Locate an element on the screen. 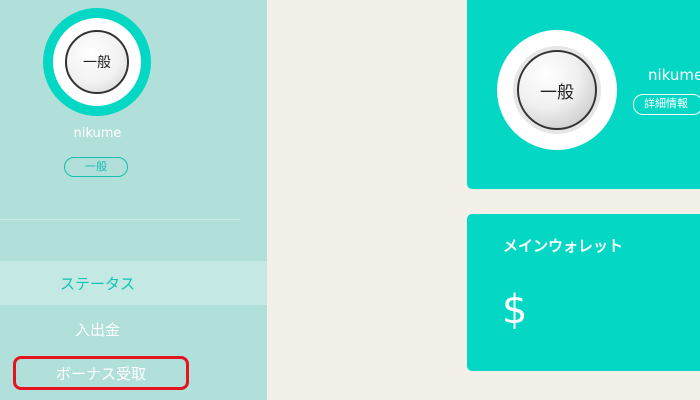 This screenshot has height=400, width=700. sidebar-item-bonus-claim: ボーナス受取 is located at coordinates (101, 373).